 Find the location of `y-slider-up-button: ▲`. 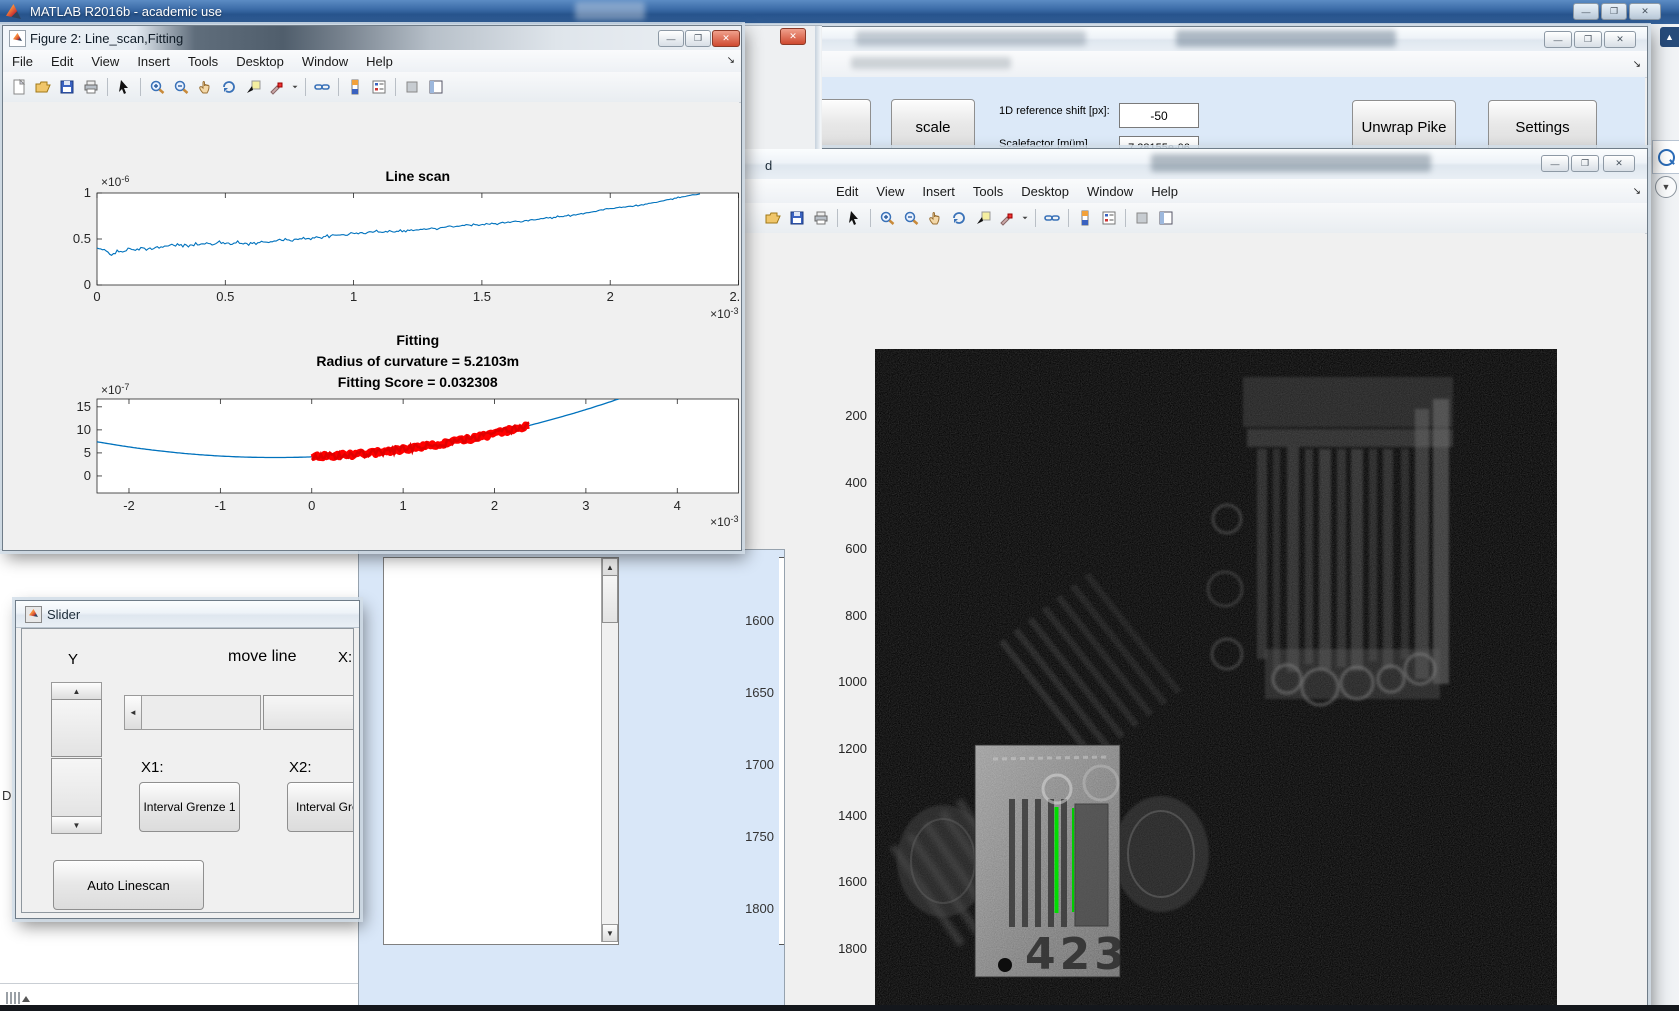

y-slider-up-button: ▲ is located at coordinates (76, 691).